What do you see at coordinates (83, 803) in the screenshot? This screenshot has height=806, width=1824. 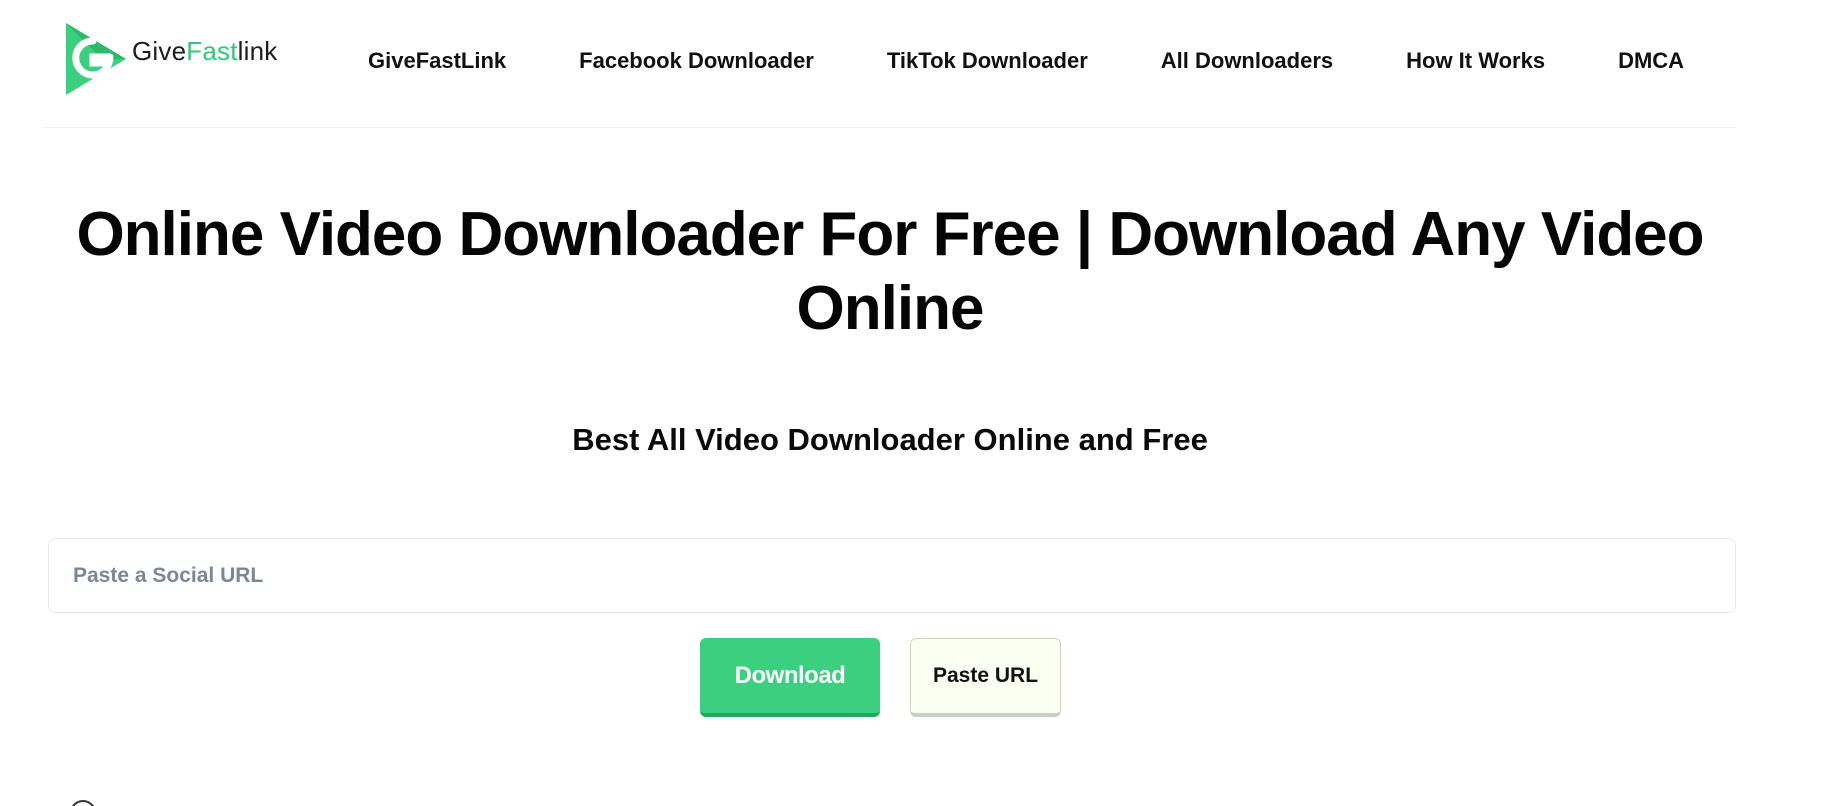 I see `partial-circle-icon` at bounding box center [83, 803].